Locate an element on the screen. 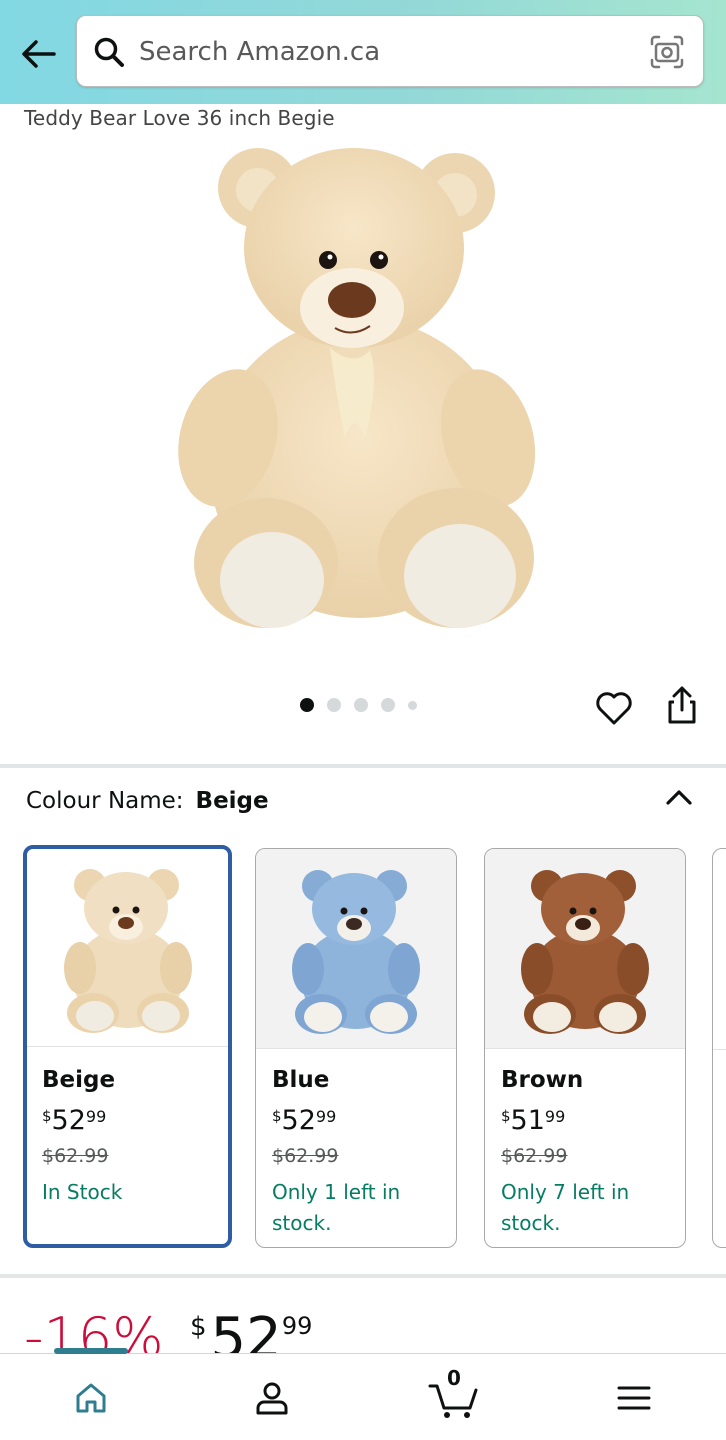  blue-bear-thumbnail is located at coordinates (356, 951).